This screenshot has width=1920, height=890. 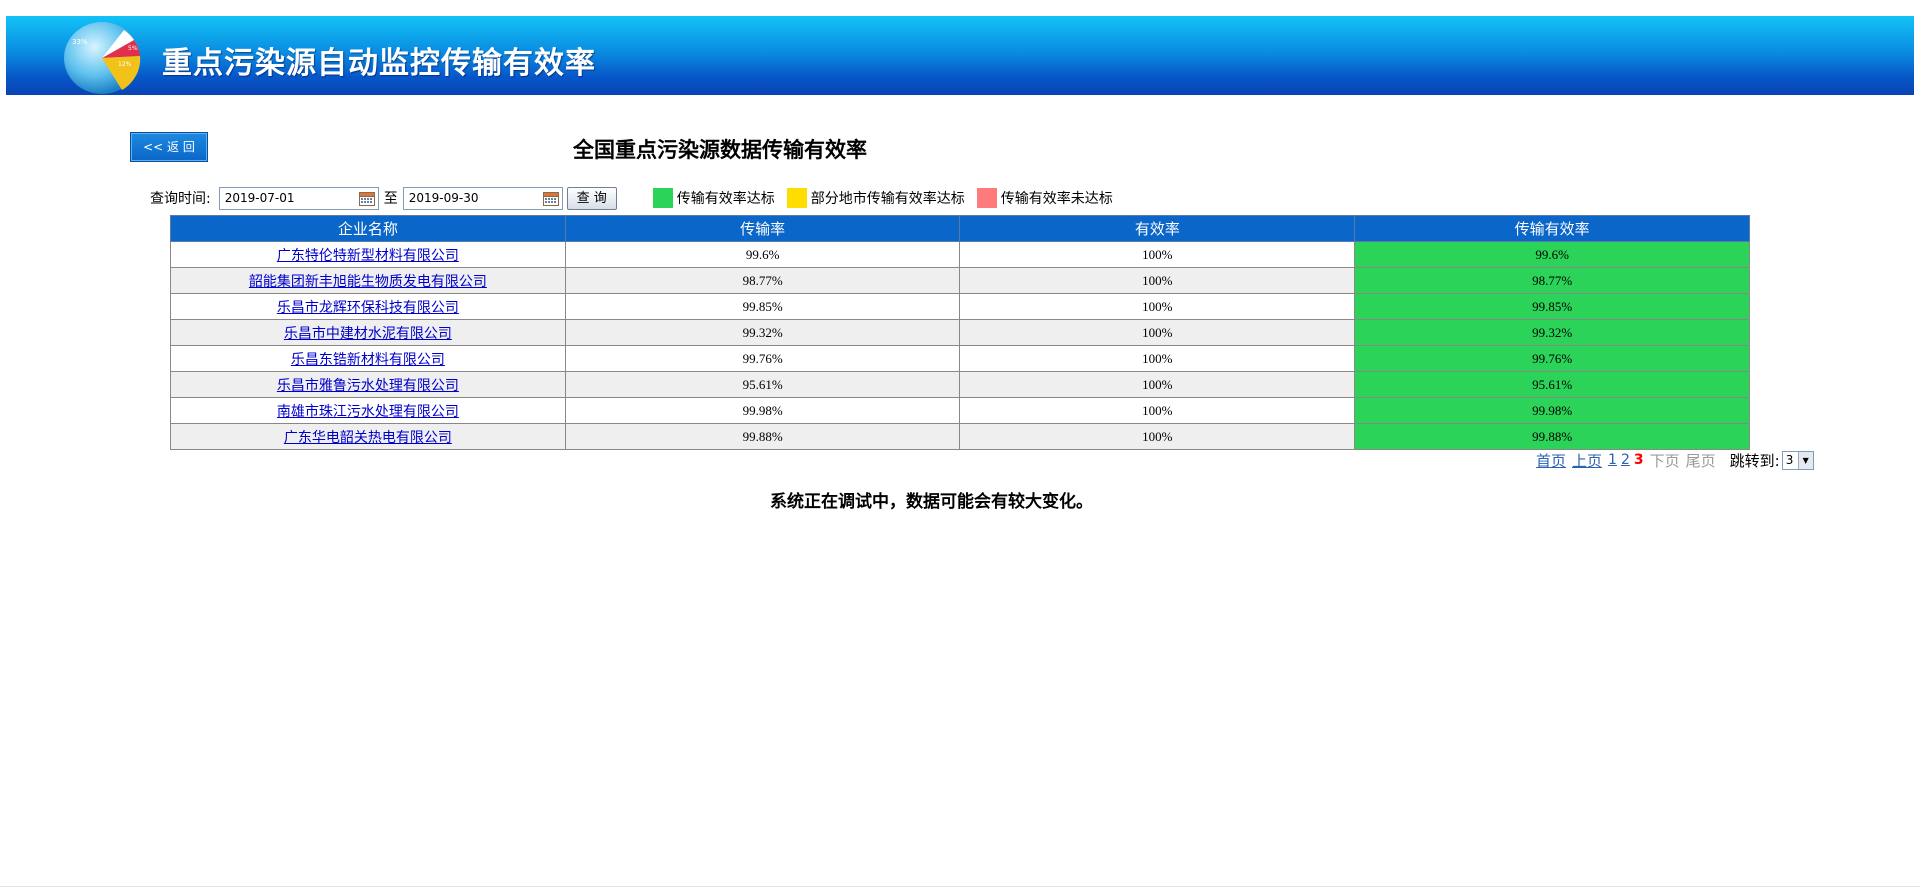 I want to click on logo-label-3: 12%, so click(x=125, y=64).